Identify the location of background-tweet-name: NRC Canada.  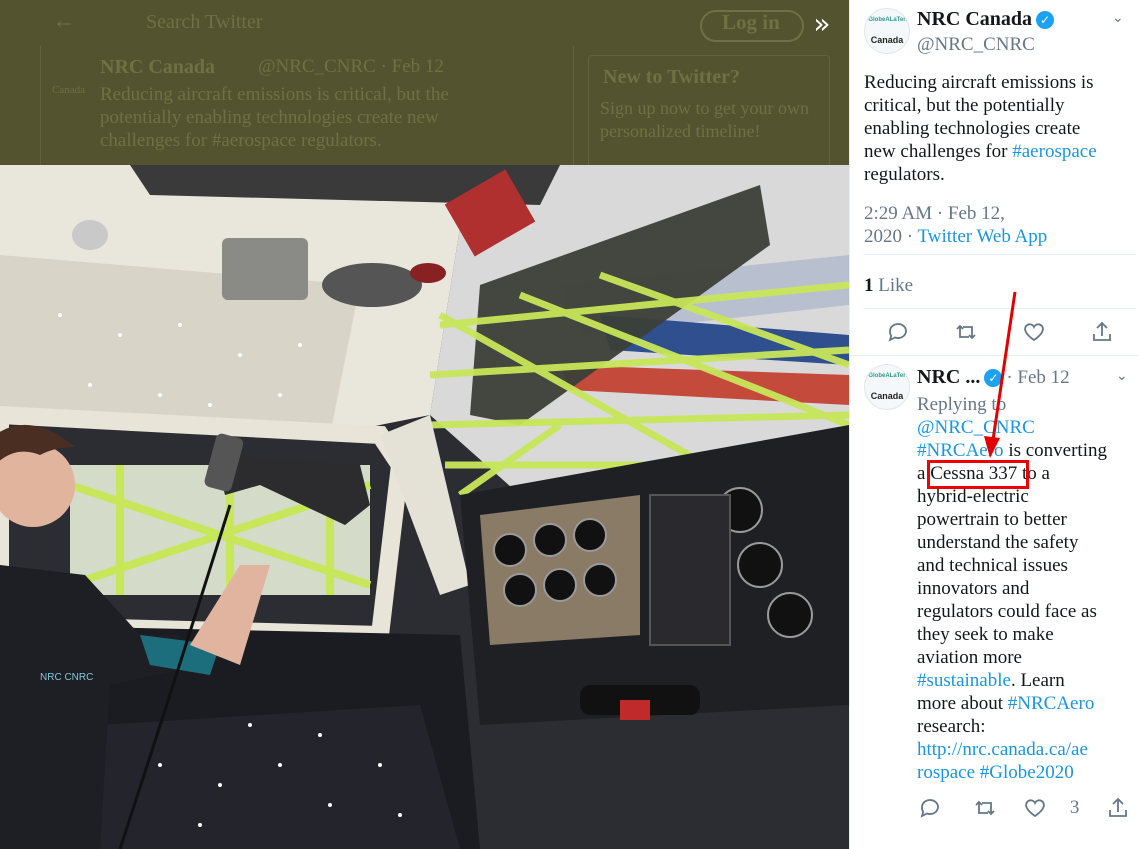
(158, 67).